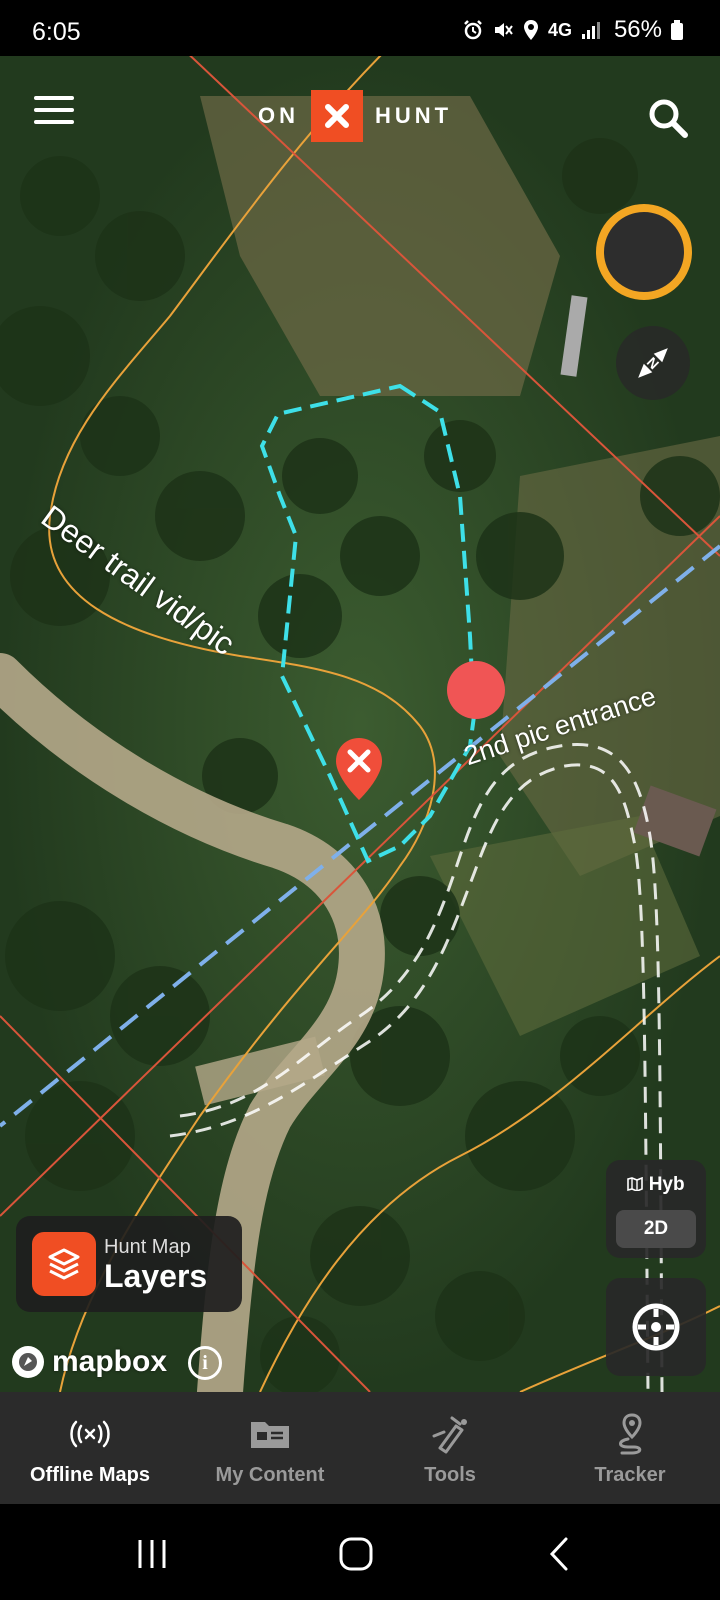 This screenshot has width=720, height=1600. Describe the element at coordinates (270, 1475) in the screenshot. I see `nav-my-content-label: My Content` at that location.